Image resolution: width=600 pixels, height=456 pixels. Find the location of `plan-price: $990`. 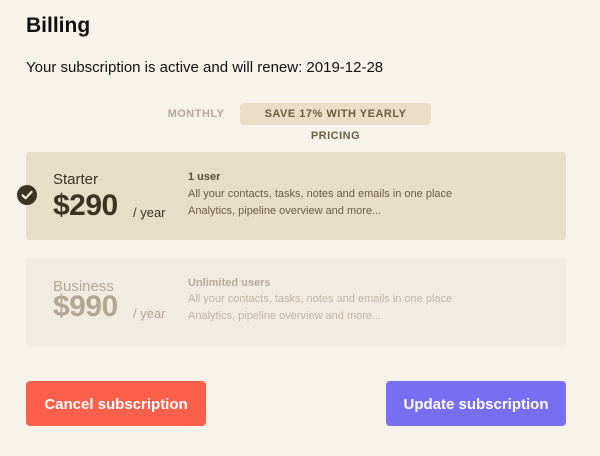

plan-price: $990 is located at coordinates (85, 306).